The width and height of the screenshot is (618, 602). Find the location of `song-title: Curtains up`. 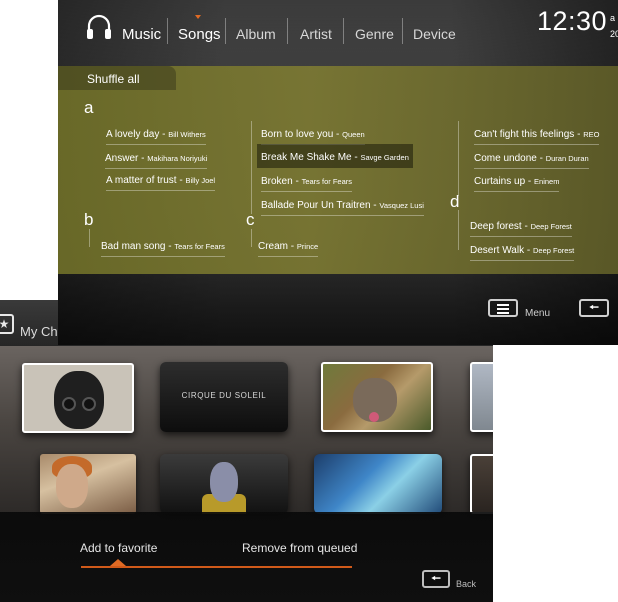

song-title: Curtains up is located at coordinates (500, 181).